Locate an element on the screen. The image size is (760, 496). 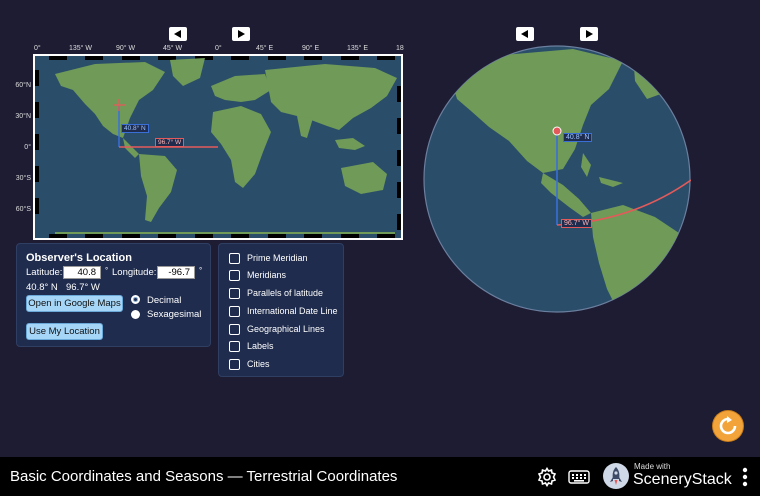
parallels-checkbox: Parallels of latitude is located at coordinates (276, 293).